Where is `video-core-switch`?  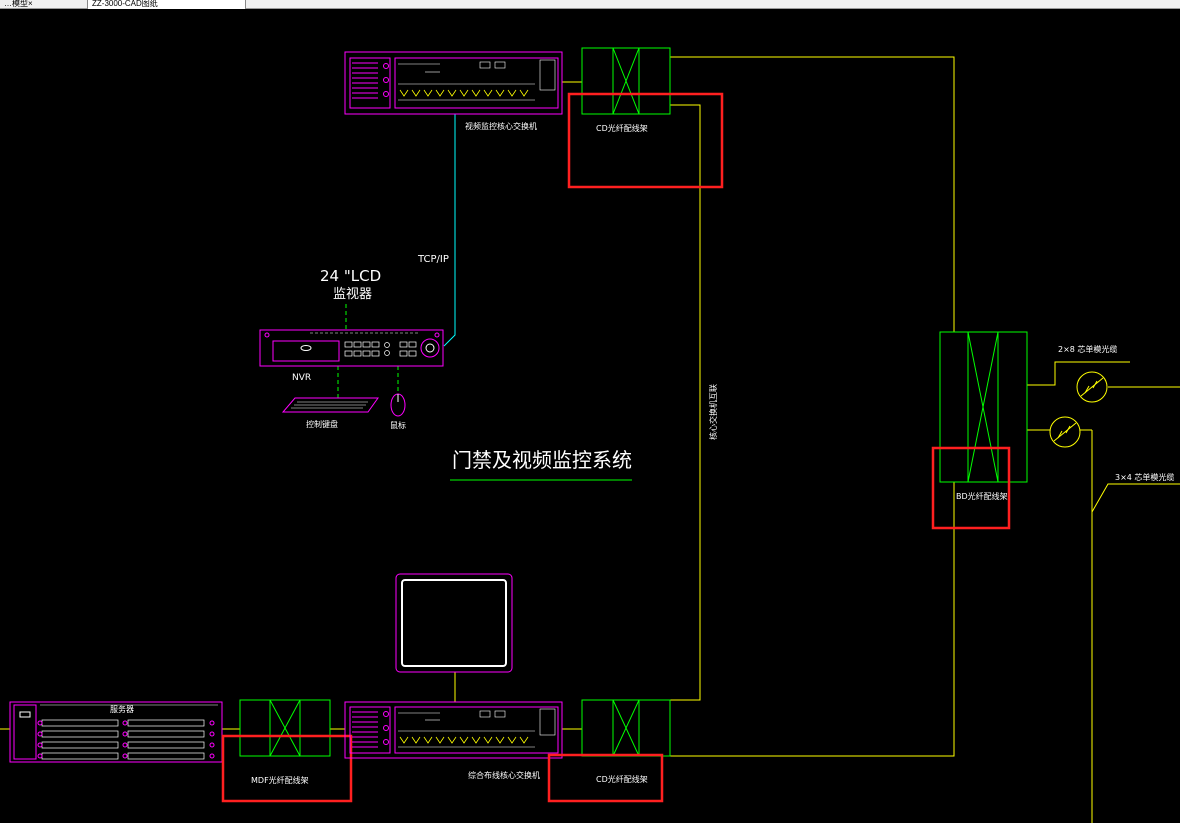
video-core-switch is located at coordinates (453, 83).